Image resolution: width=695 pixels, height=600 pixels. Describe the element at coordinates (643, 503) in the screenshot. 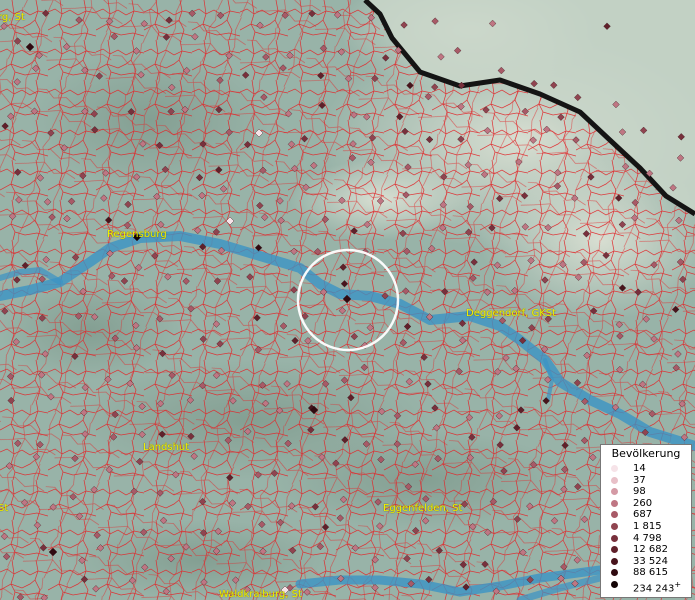

I see `legend-class-label: 260` at that location.